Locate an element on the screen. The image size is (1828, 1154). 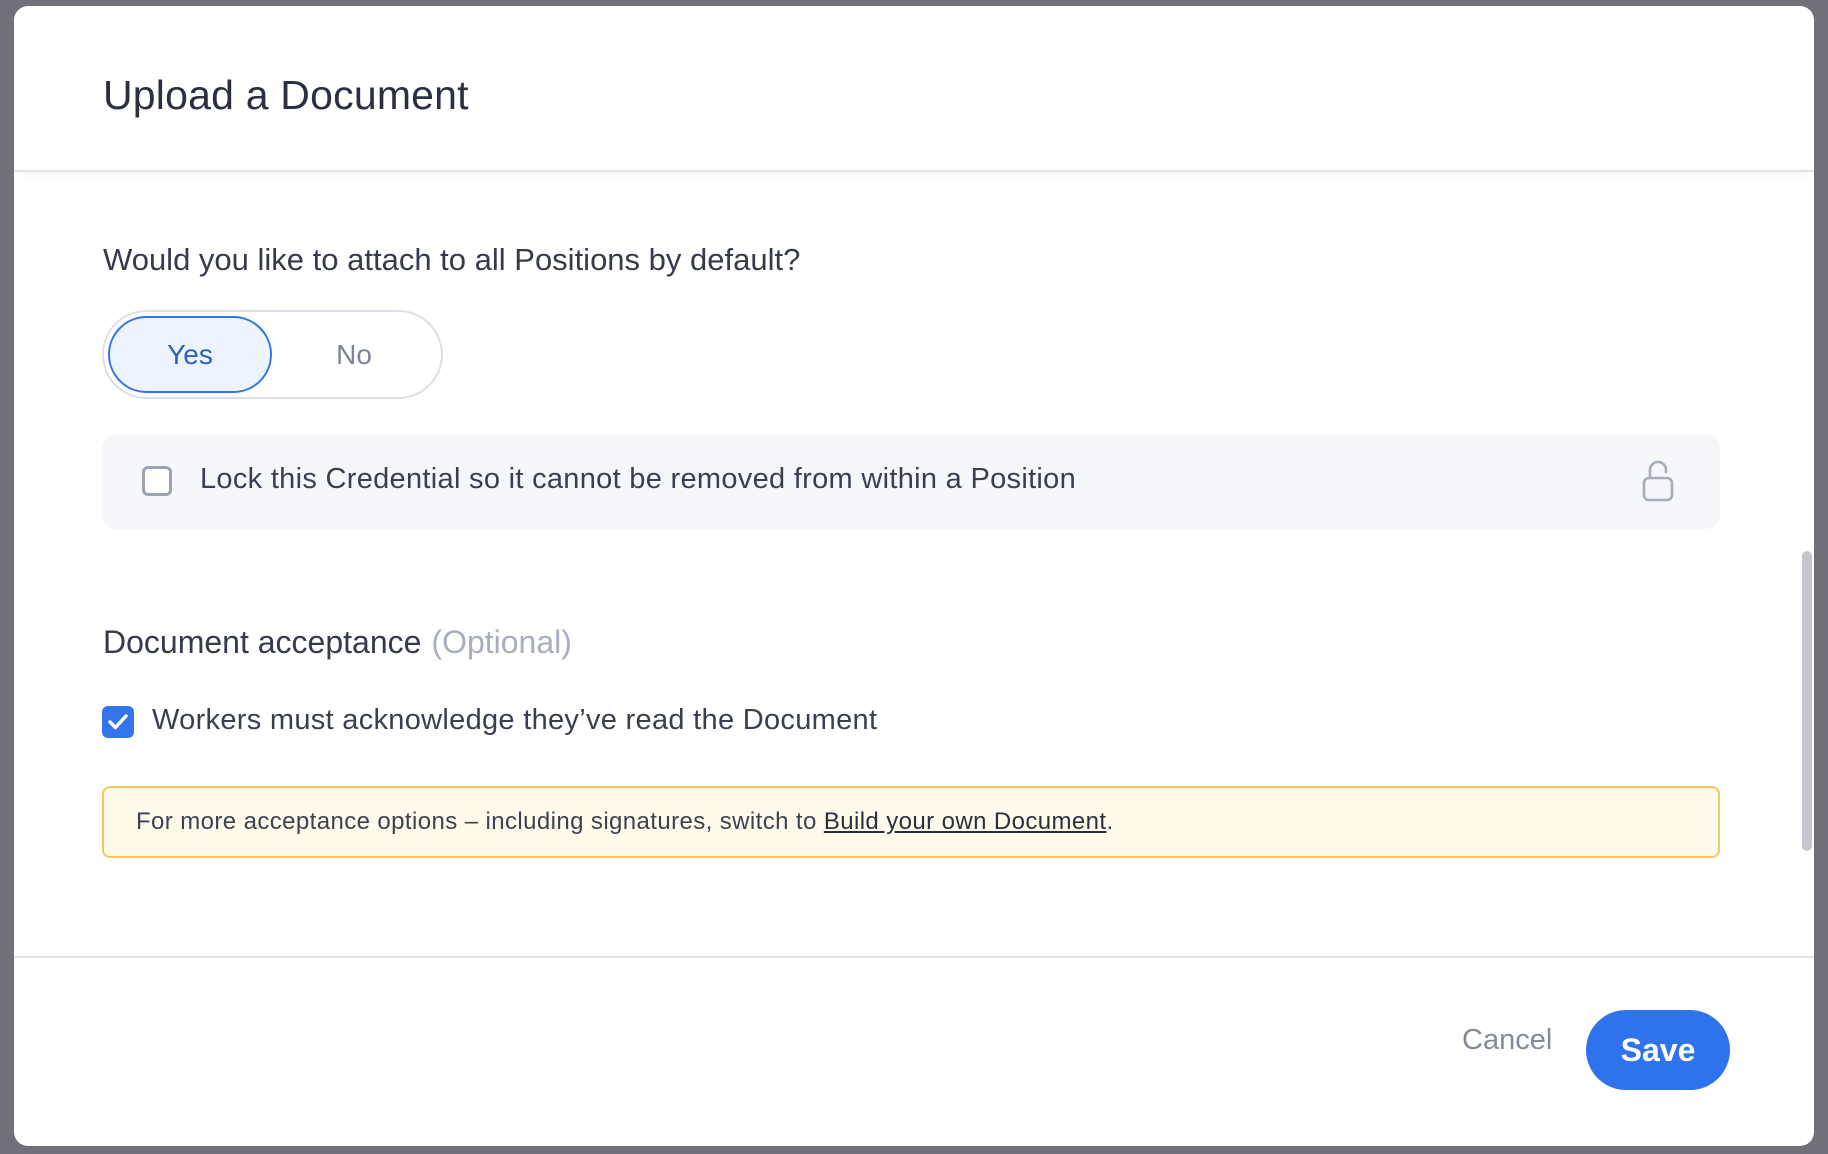
modal-header: Upload a Document is located at coordinates (914, 89).